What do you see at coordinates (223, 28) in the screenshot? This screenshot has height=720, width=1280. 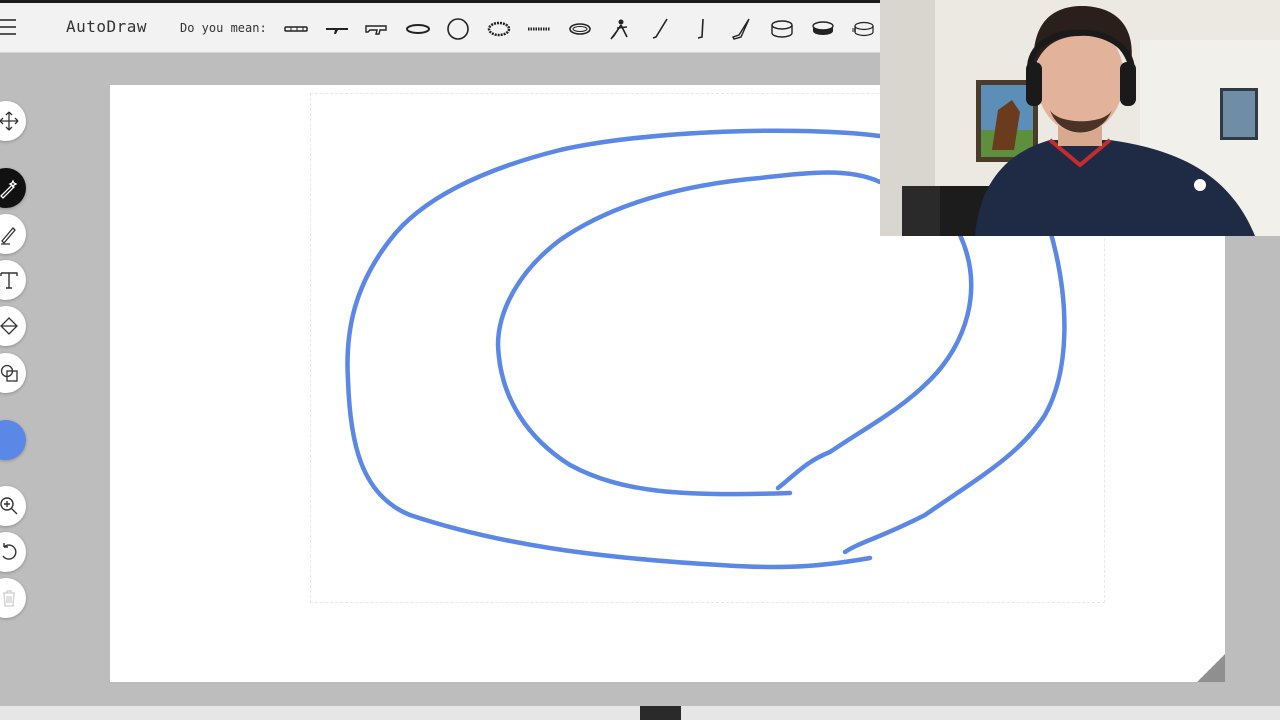 I see `suggestion-label: Do you mean:` at bounding box center [223, 28].